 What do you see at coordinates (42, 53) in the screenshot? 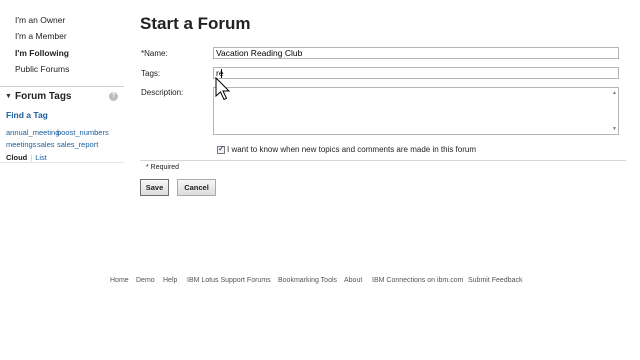
I see `sidebar-item-following: I'm Following` at bounding box center [42, 53].